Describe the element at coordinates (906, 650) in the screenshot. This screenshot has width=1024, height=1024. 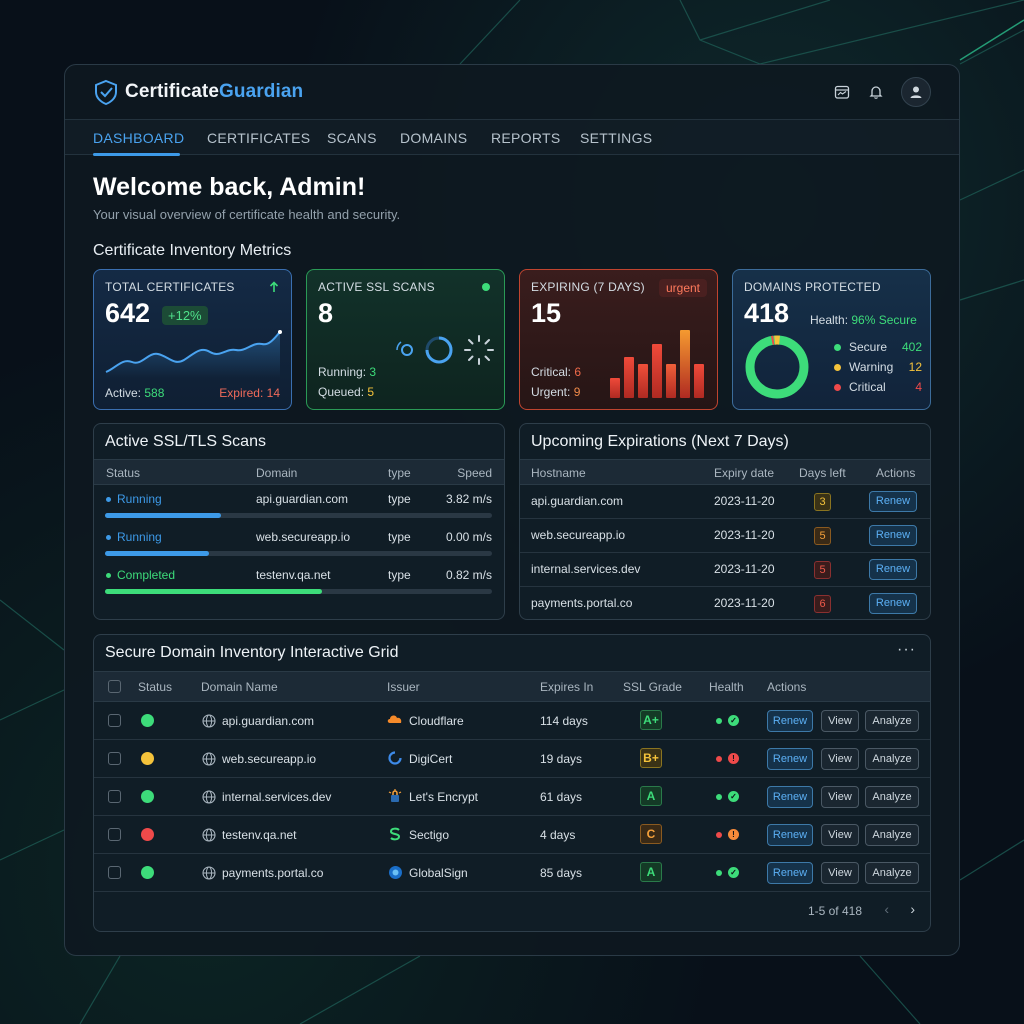
I see `more-options-icon: ···` at that location.